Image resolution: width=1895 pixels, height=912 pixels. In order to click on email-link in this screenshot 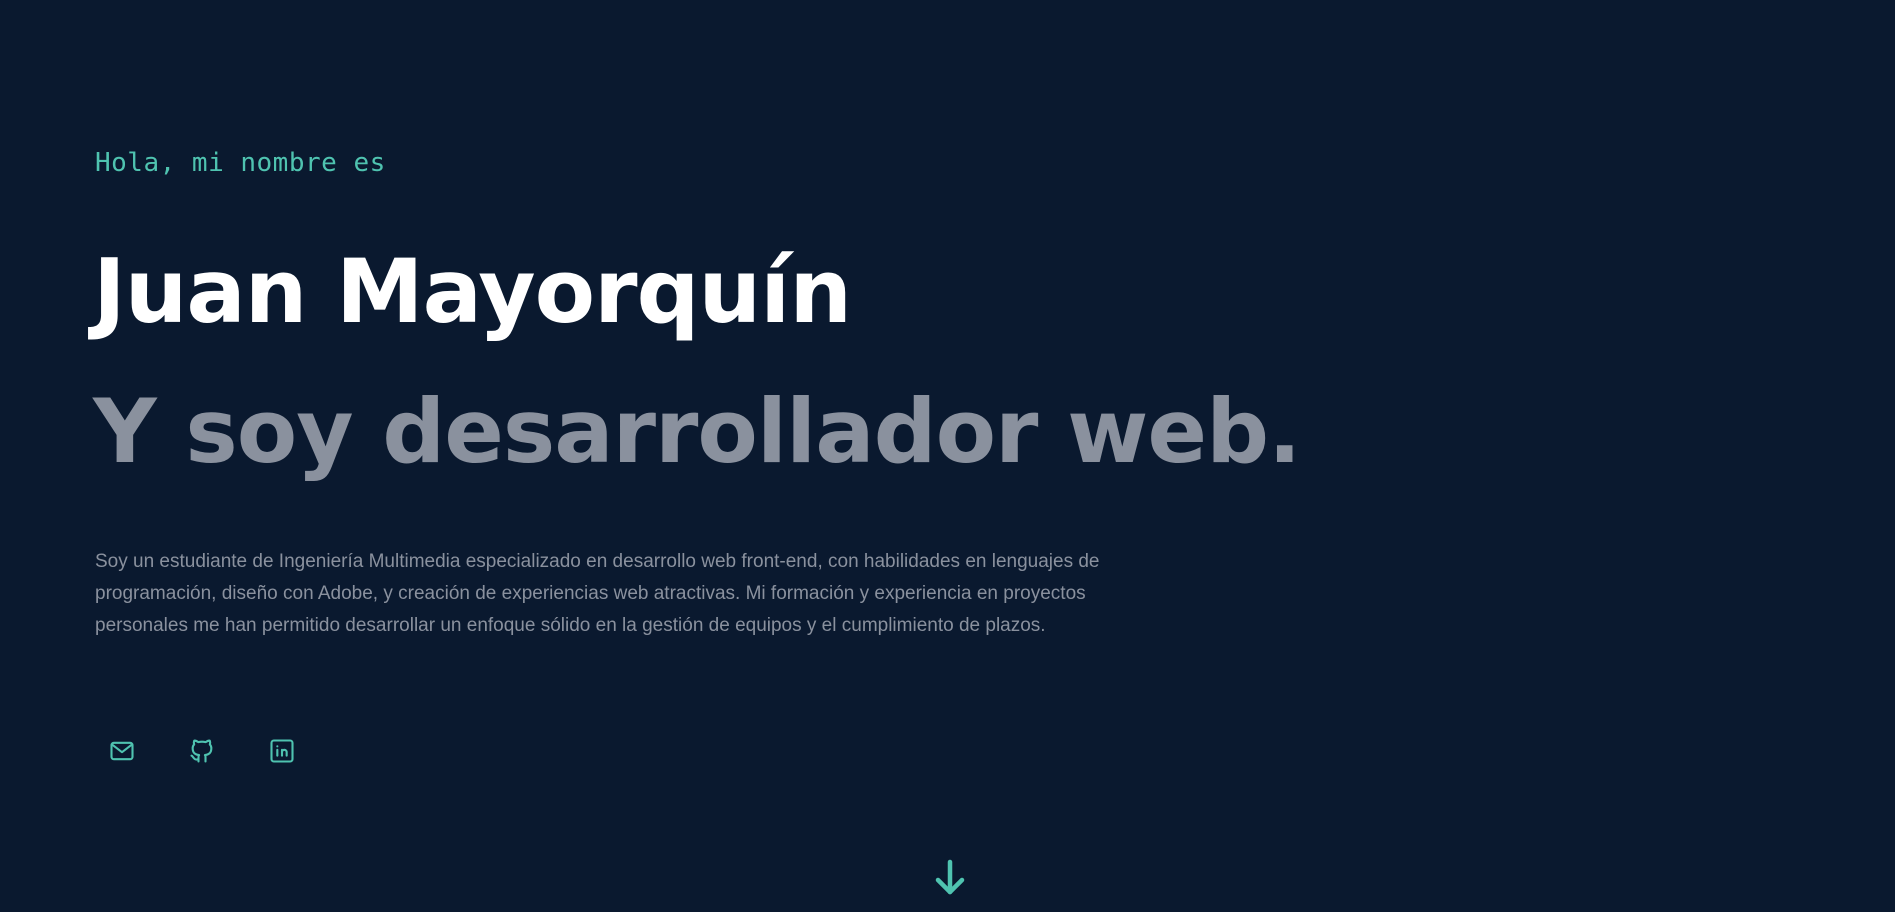, I will do `click(122, 751)`.